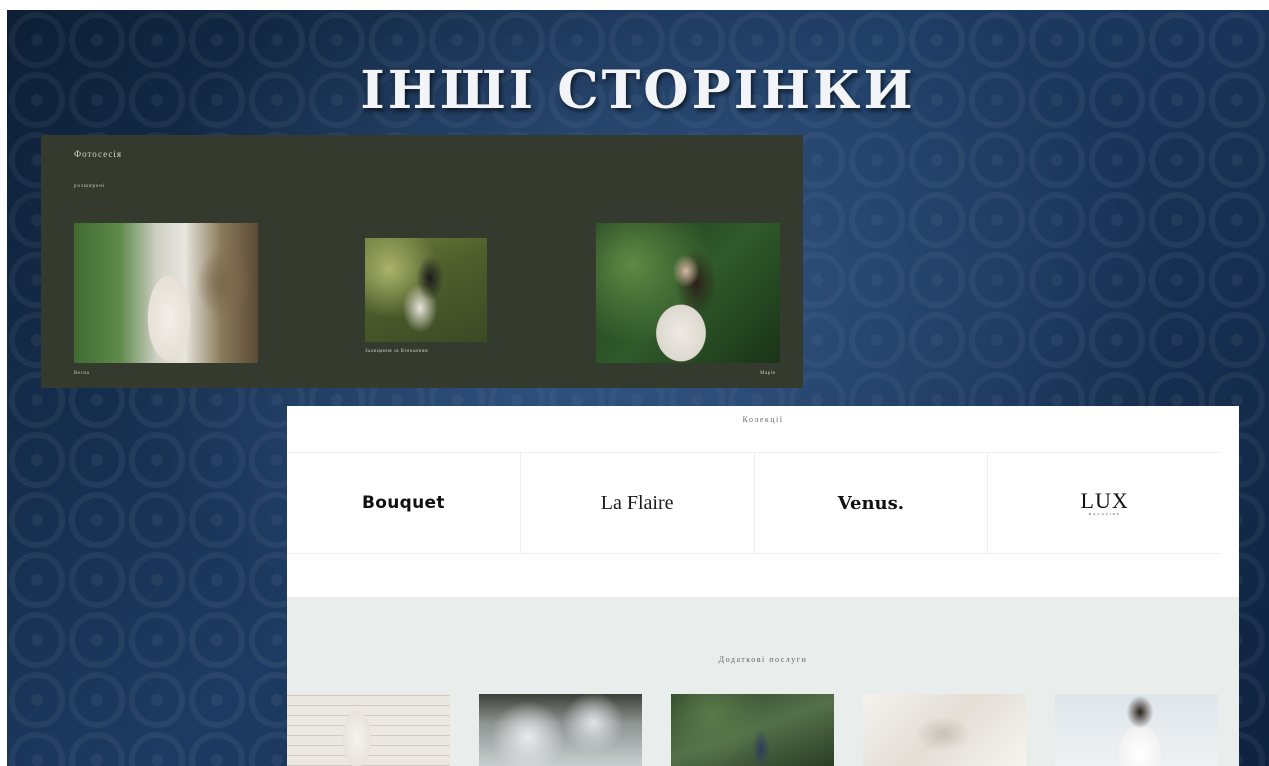 This screenshot has height=766, width=1269. I want to click on gallery-caption-1: Весна, so click(81, 373).